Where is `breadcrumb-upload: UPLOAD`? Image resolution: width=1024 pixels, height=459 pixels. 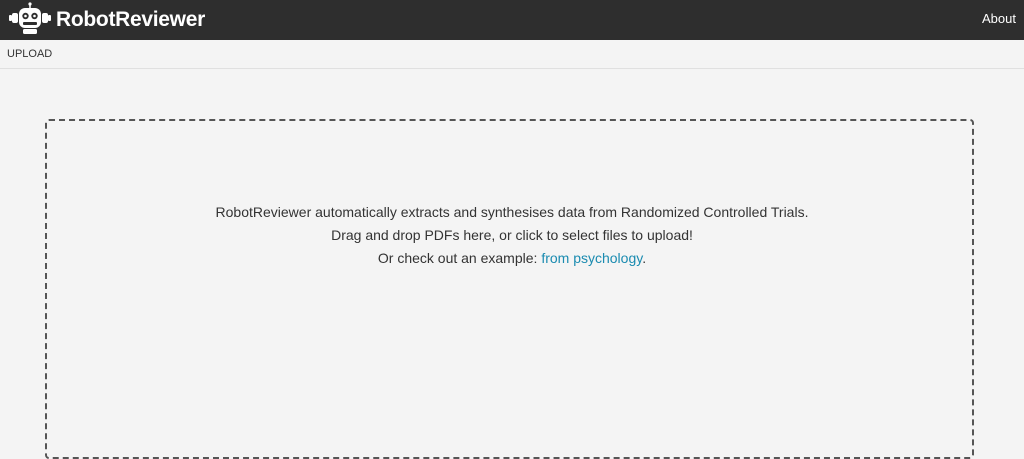 breadcrumb-upload: UPLOAD is located at coordinates (29, 54).